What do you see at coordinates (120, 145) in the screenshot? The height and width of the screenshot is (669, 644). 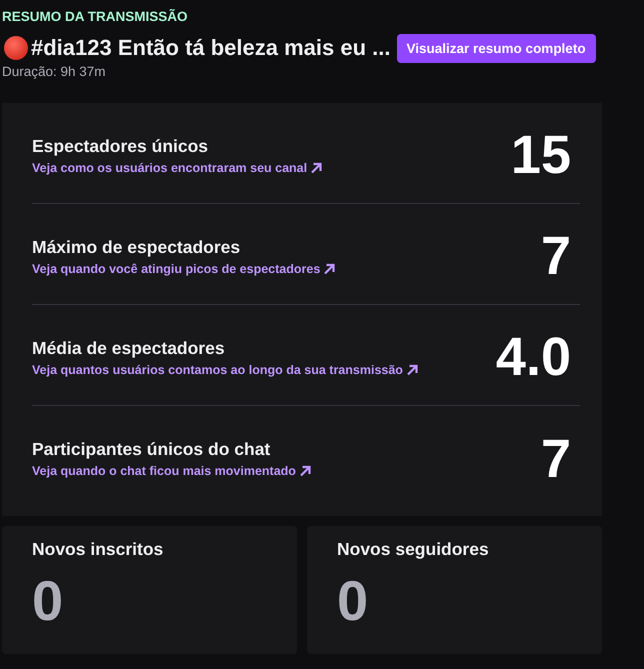 I see `stat-label: Espectadores únicos` at bounding box center [120, 145].